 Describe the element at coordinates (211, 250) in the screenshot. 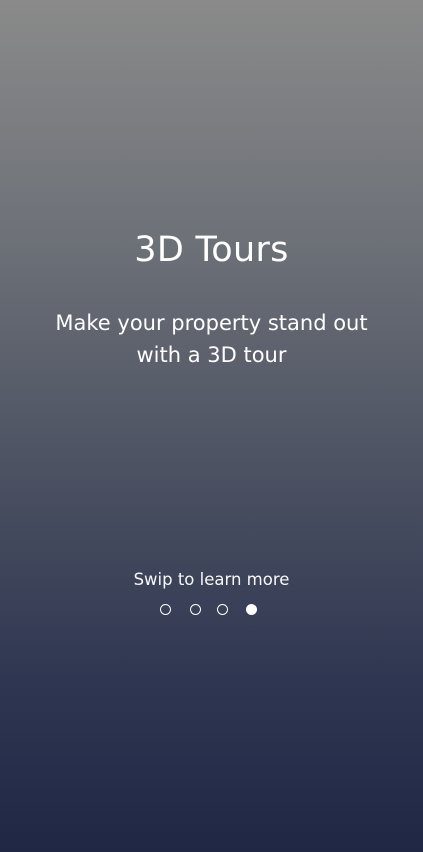

I see `page-title: 3D Tours` at that location.